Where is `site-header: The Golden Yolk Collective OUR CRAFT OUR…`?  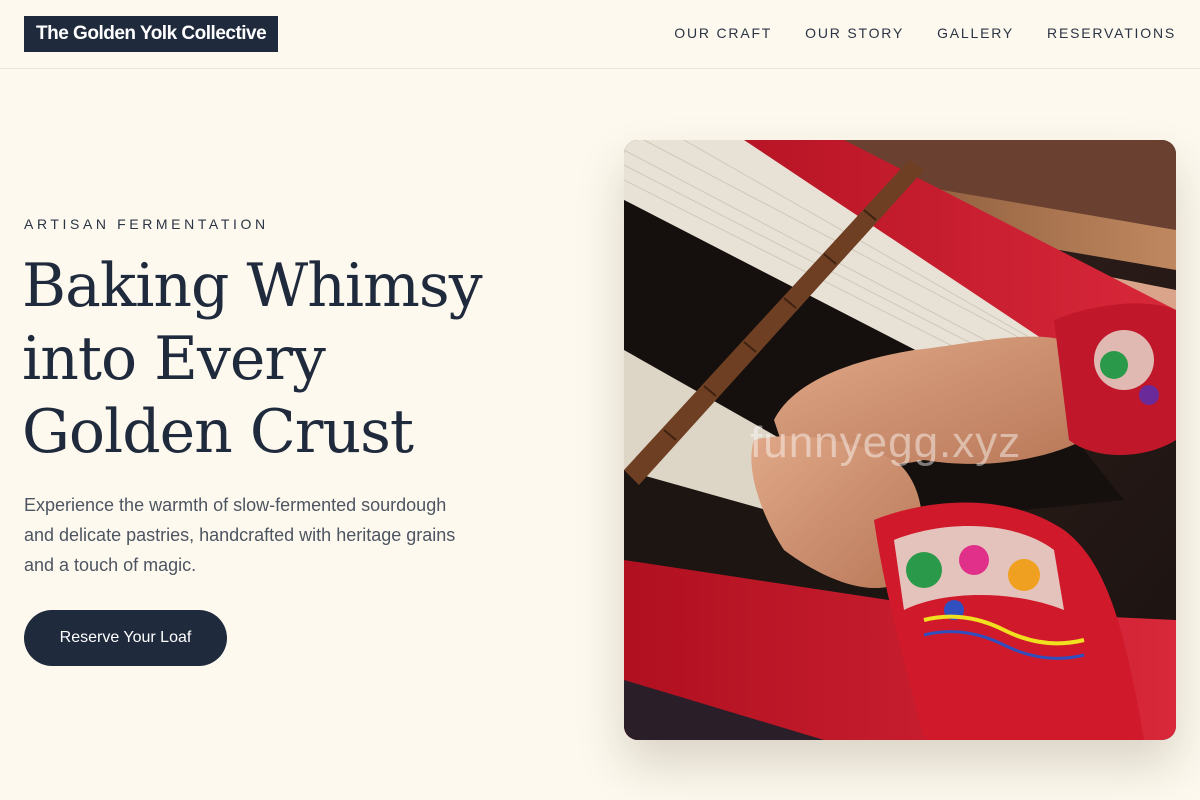
site-header: The Golden Yolk Collective OUR CRAFT OUR… is located at coordinates (600, 34).